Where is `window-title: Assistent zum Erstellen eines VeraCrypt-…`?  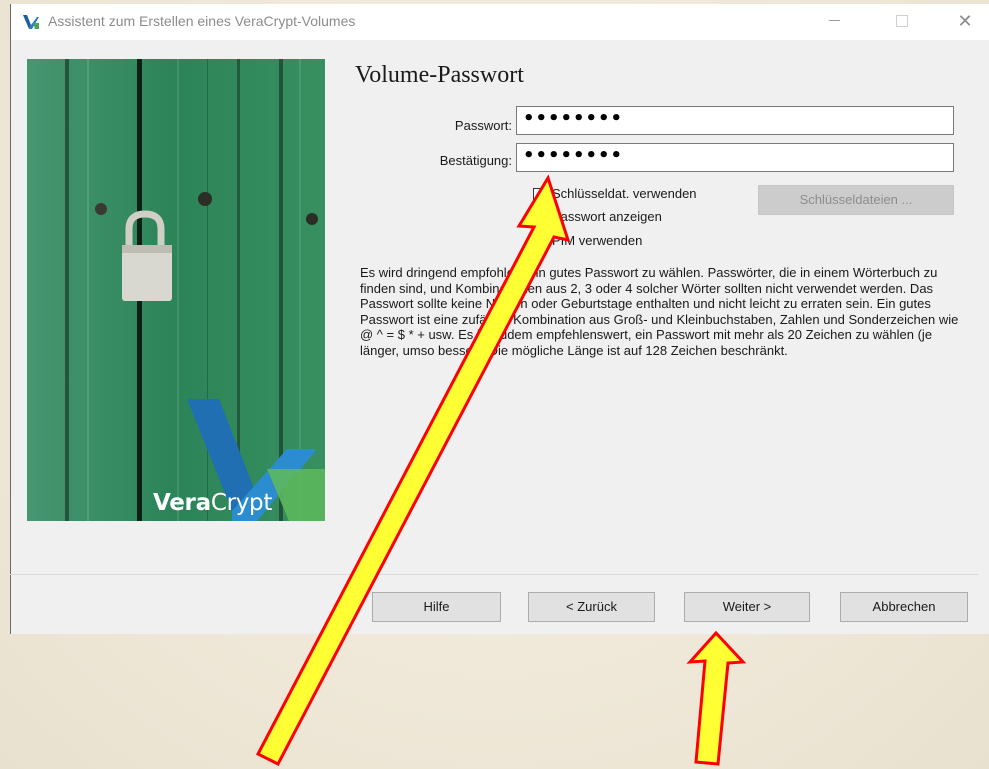 window-title: Assistent zum Erstellen eines VeraCrypt-… is located at coordinates (202, 21).